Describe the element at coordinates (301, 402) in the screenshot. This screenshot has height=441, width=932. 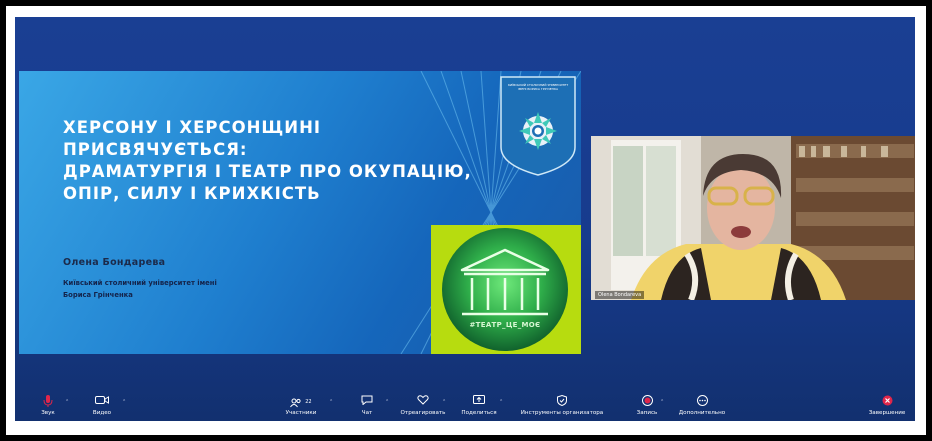
I see `participants-icon: 22` at that location.